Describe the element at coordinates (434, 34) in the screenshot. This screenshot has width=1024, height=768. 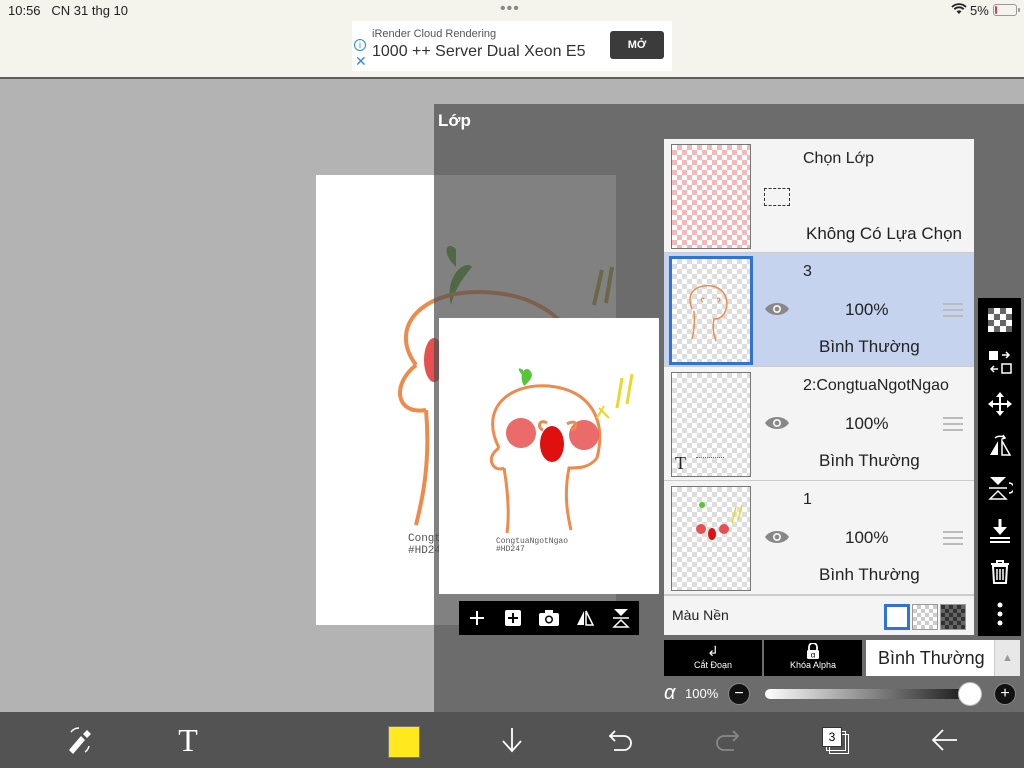
I see `ad-small-text: iRender Cloud Rendering` at that location.